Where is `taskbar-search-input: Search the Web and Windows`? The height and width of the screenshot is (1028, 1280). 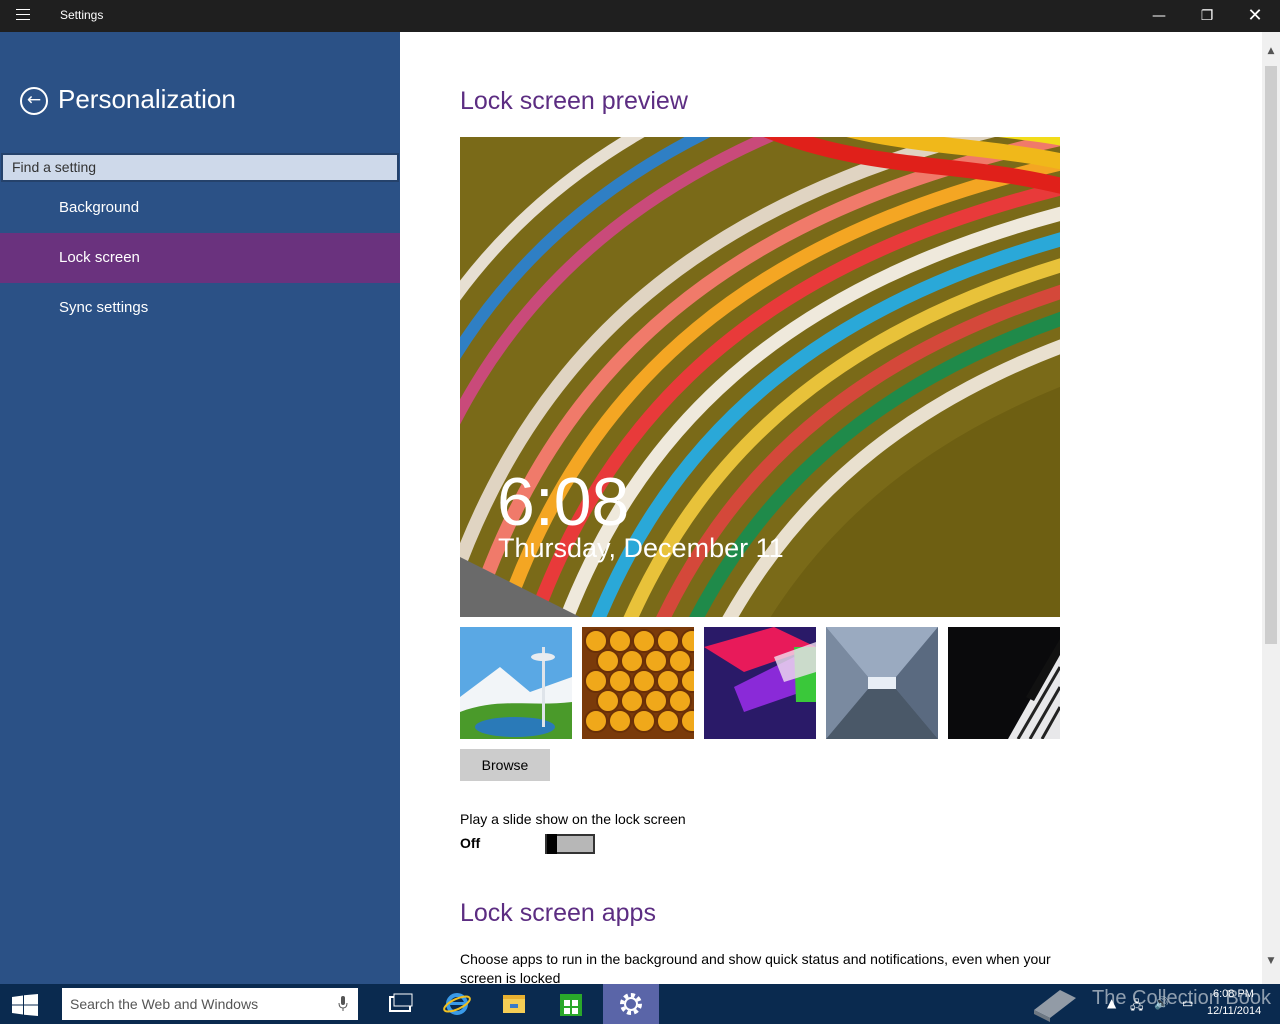
taskbar-search-input: Search the Web and Windows is located at coordinates (210, 1004).